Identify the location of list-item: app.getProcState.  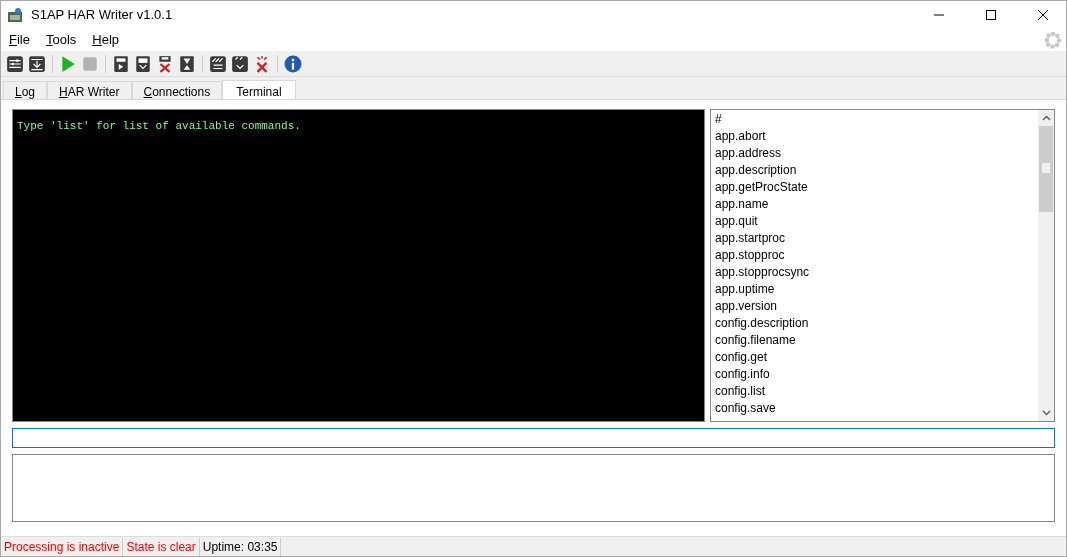
(876, 187).